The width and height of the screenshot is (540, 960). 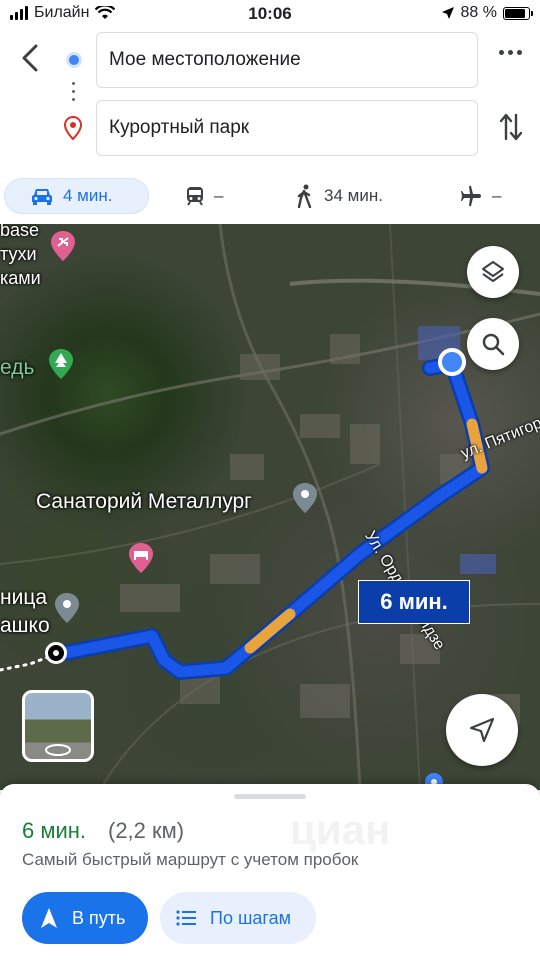 I want to click on mode-tab-transit: –, so click(x=204, y=196).